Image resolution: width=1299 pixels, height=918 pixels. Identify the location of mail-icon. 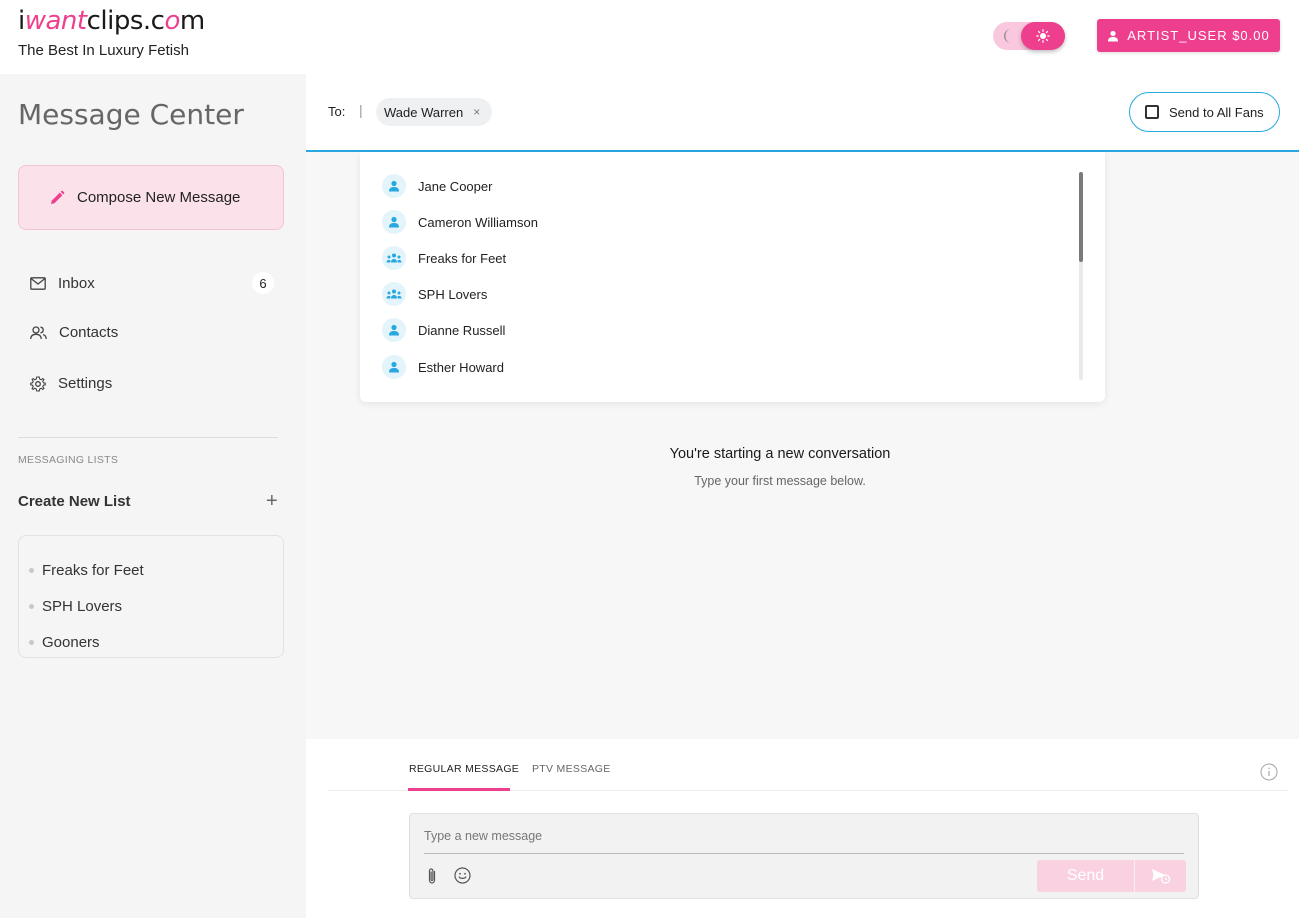
(38, 283).